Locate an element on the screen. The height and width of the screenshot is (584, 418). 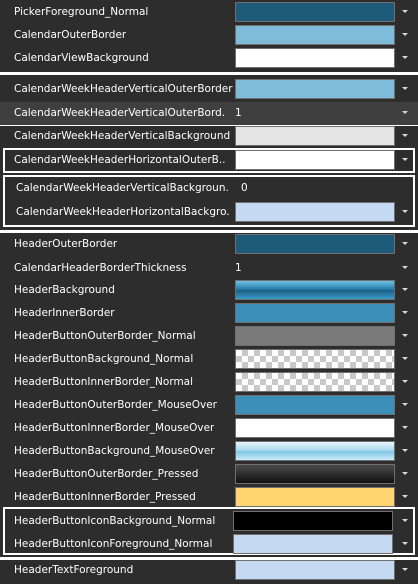
property-row-picker-foreground-normal: PickerForeground_Normal is located at coordinates (209, 12).